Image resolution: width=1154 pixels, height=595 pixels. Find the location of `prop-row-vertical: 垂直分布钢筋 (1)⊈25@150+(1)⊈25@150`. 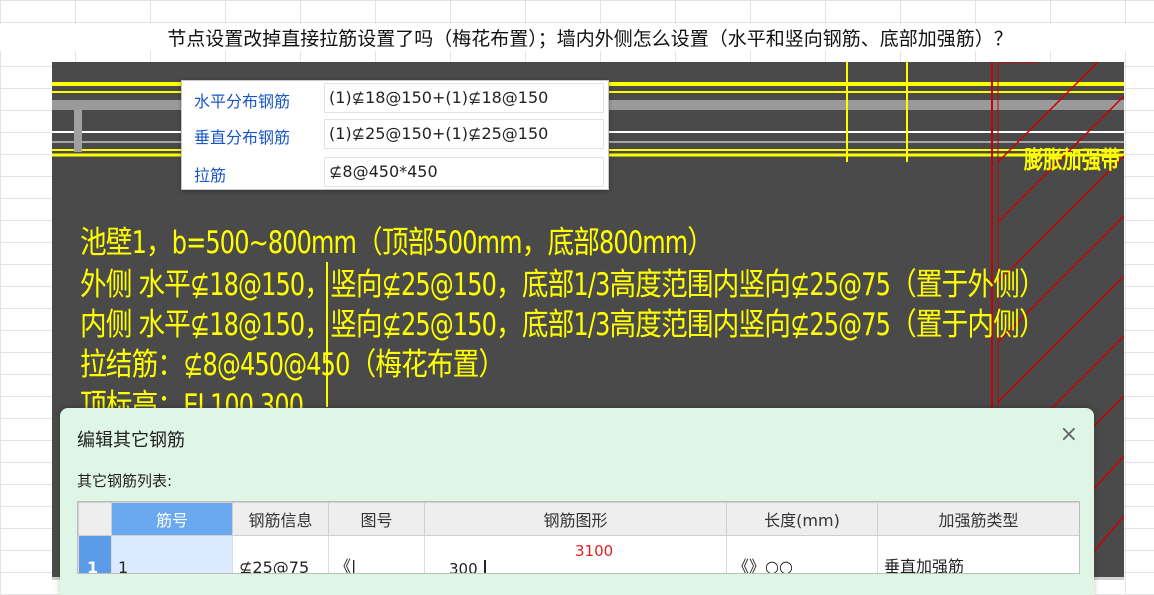

prop-row-vertical: 垂直分布钢筋 (1)⊈25@150+(1)⊈25@150 is located at coordinates (395, 134).